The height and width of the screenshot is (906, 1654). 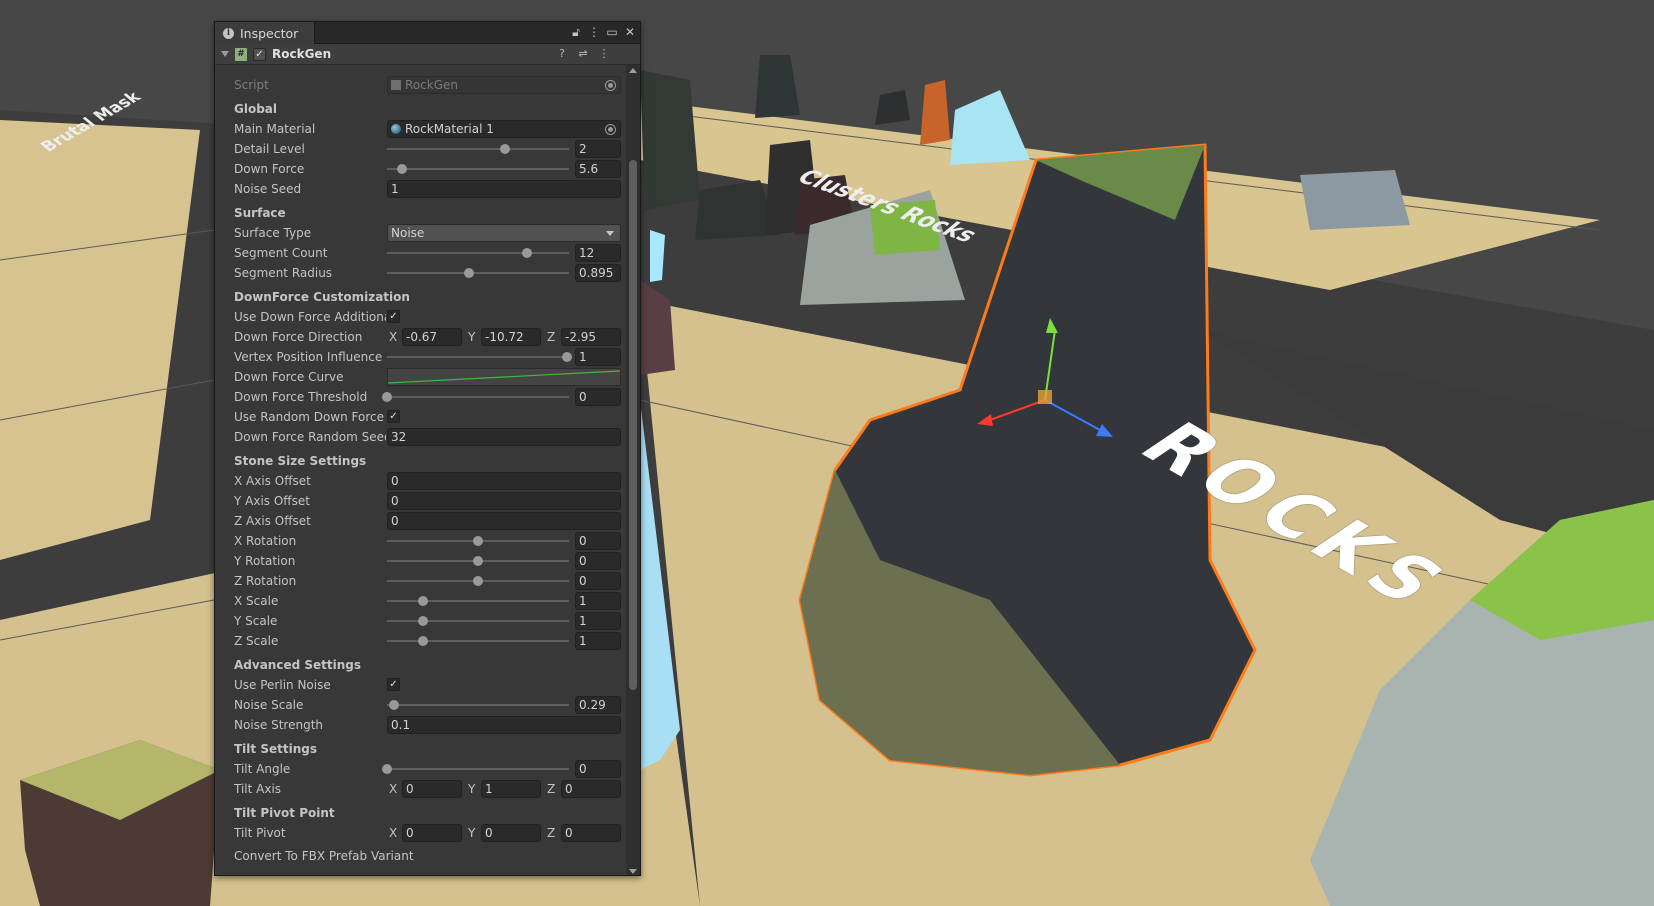 What do you see at coordinates (598, 641) in the screenshot?
I see `z-scale-input: 1` at bounding box center [598, 641].